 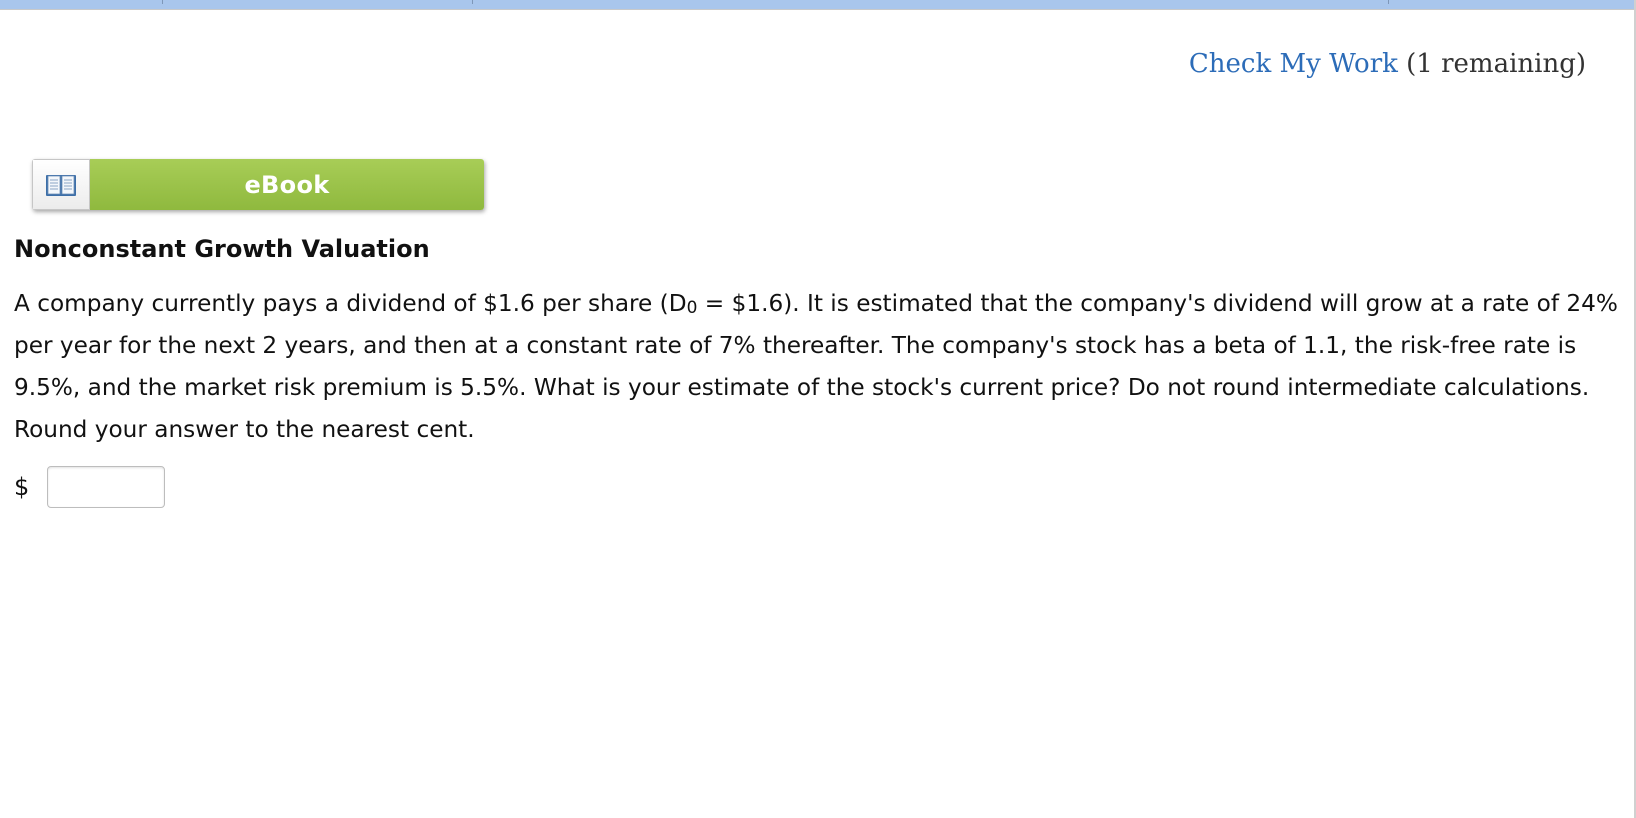 I want to click on ebook-button: eBook, so click(x=258, y=184).